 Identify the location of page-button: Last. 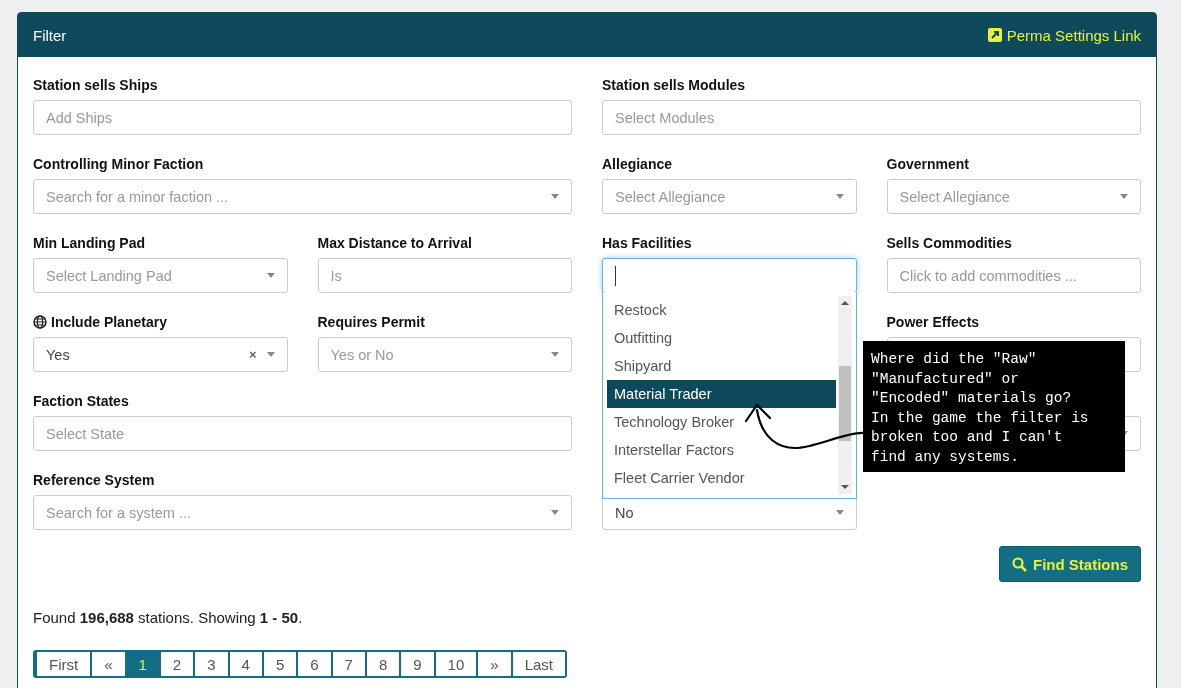
(537, 664).